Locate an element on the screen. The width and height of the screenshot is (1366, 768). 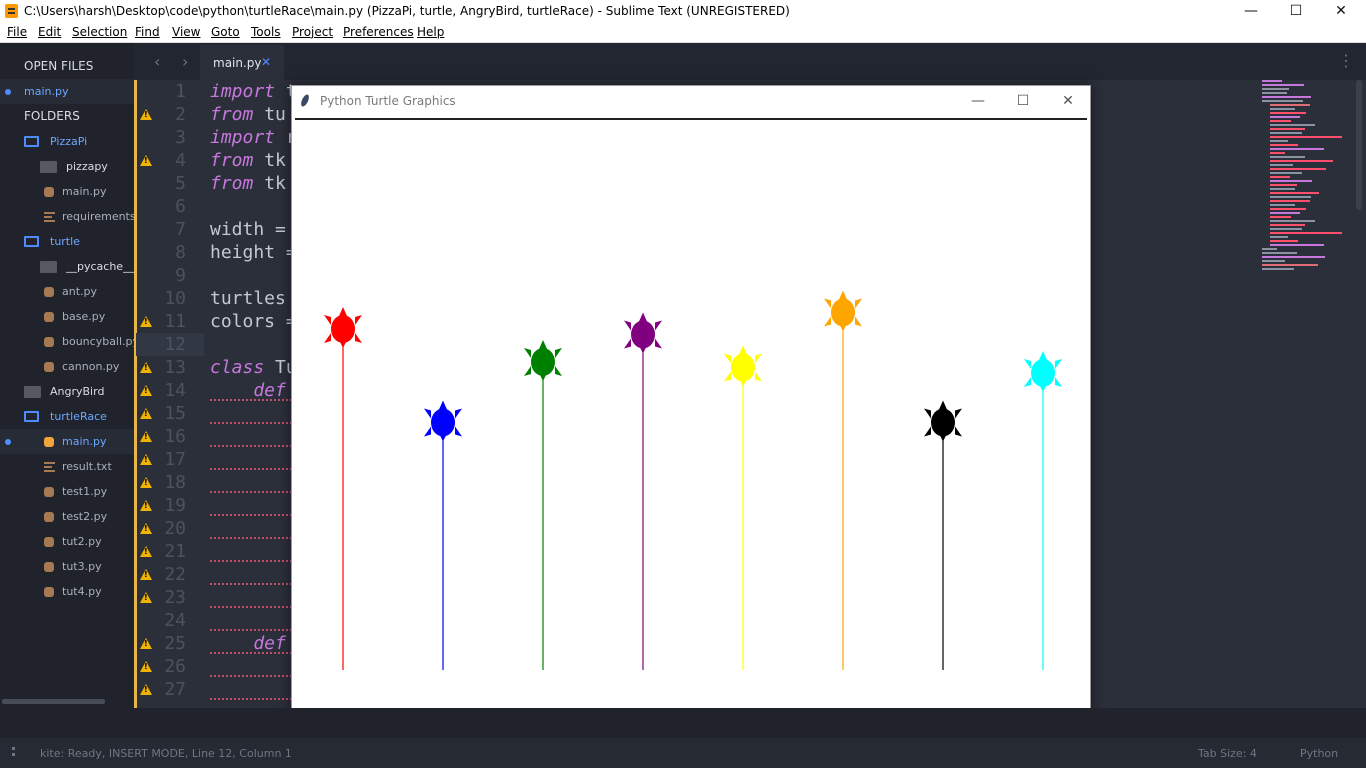
folder-pizzapy: pizzapy is located at coordinates (67, 166).